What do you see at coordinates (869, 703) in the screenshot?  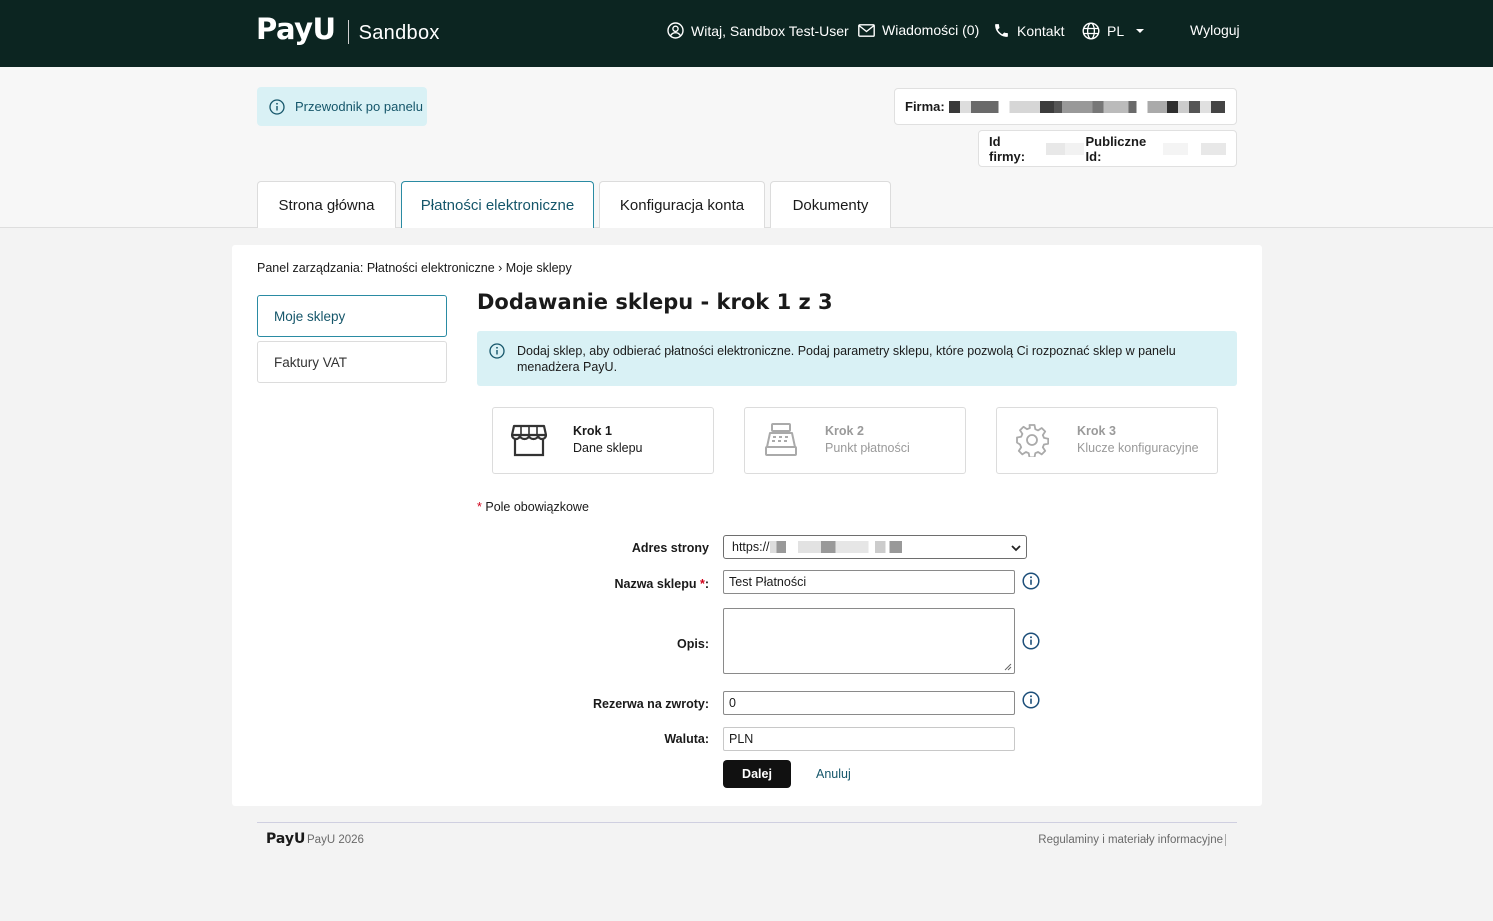 I see `refund-reserve-input: 0` at bounding box center [869, 703].